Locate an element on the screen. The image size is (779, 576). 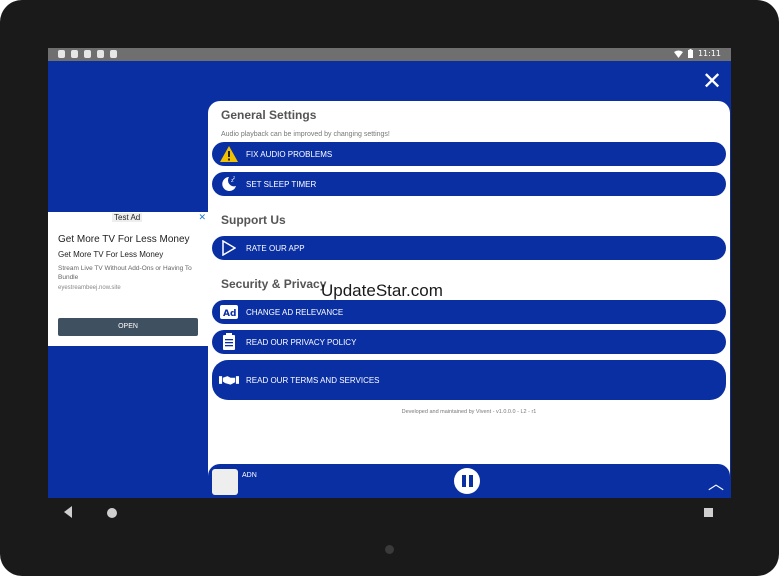
fix-audio-label: FIX AUDIO PROBLEMS is located at coordinates (289, 154).